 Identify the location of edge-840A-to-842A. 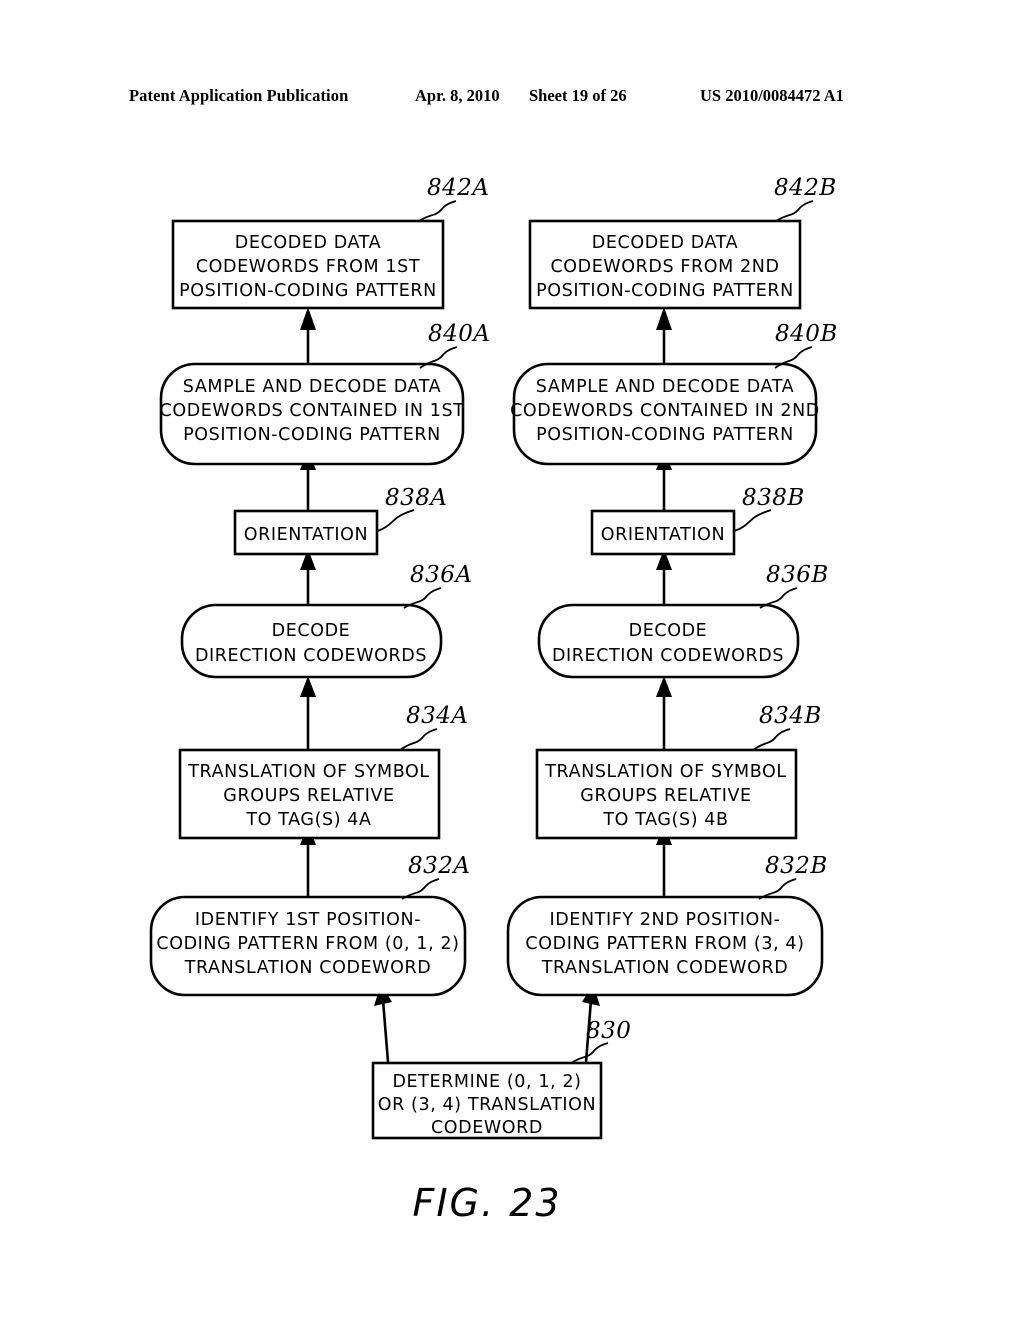
(308, 335).